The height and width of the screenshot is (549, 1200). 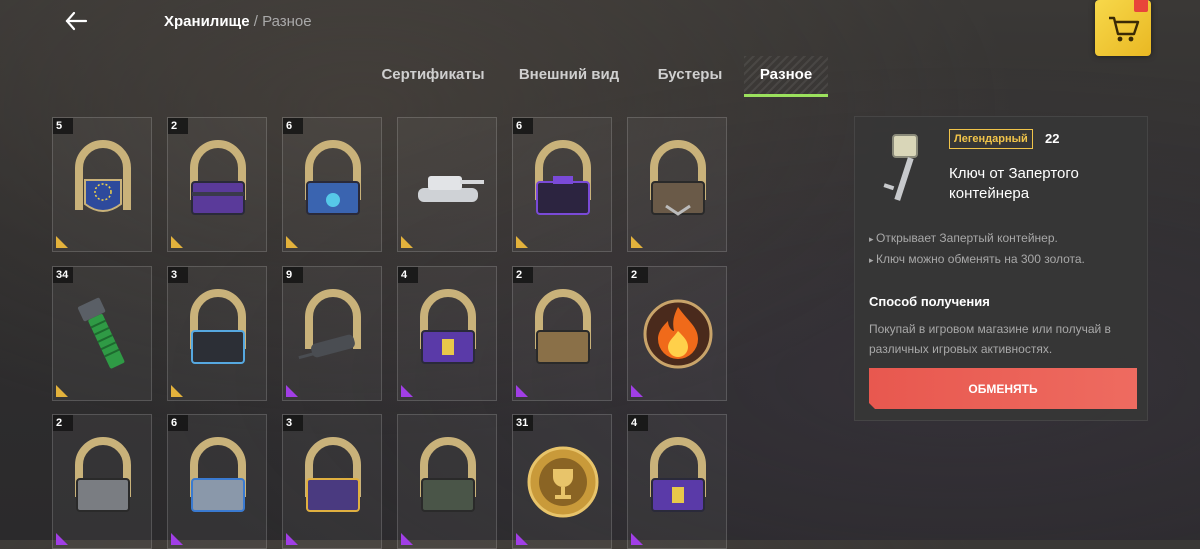 What do you see at coordinates (1014, 183) in the screenshot?
I see `item-title: Ключ от Запертого контейнера` at bounding box center [1014, 183].